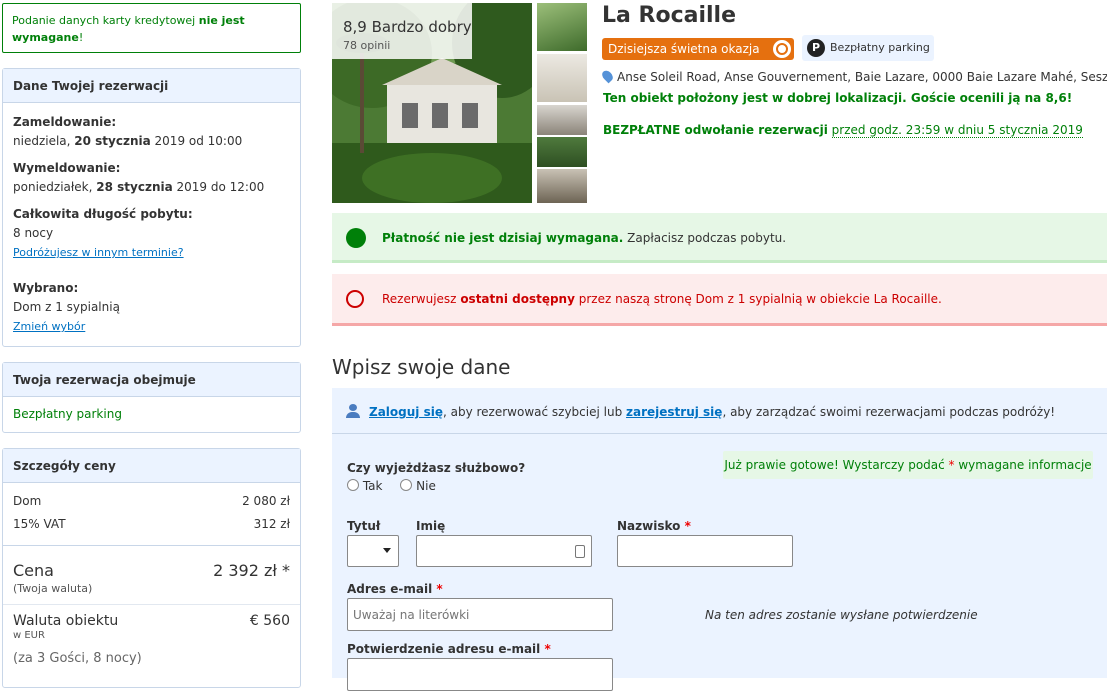 The image size is (1107, 691). Describe the element at coordinates (674, 412) in the screenshot. I see `register-link: zarejestruj się` at that location.